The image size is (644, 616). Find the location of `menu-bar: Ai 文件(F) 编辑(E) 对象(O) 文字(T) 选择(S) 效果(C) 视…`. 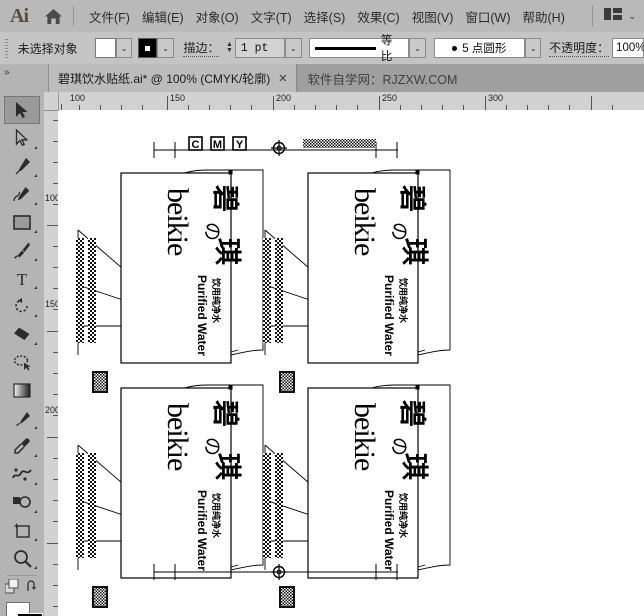

menu-bar: Ai 文件(F) 编辑(E) 对象(O) 文字(T) 选择(S) 效果(C) 视… is located at coordinates (322, 16).